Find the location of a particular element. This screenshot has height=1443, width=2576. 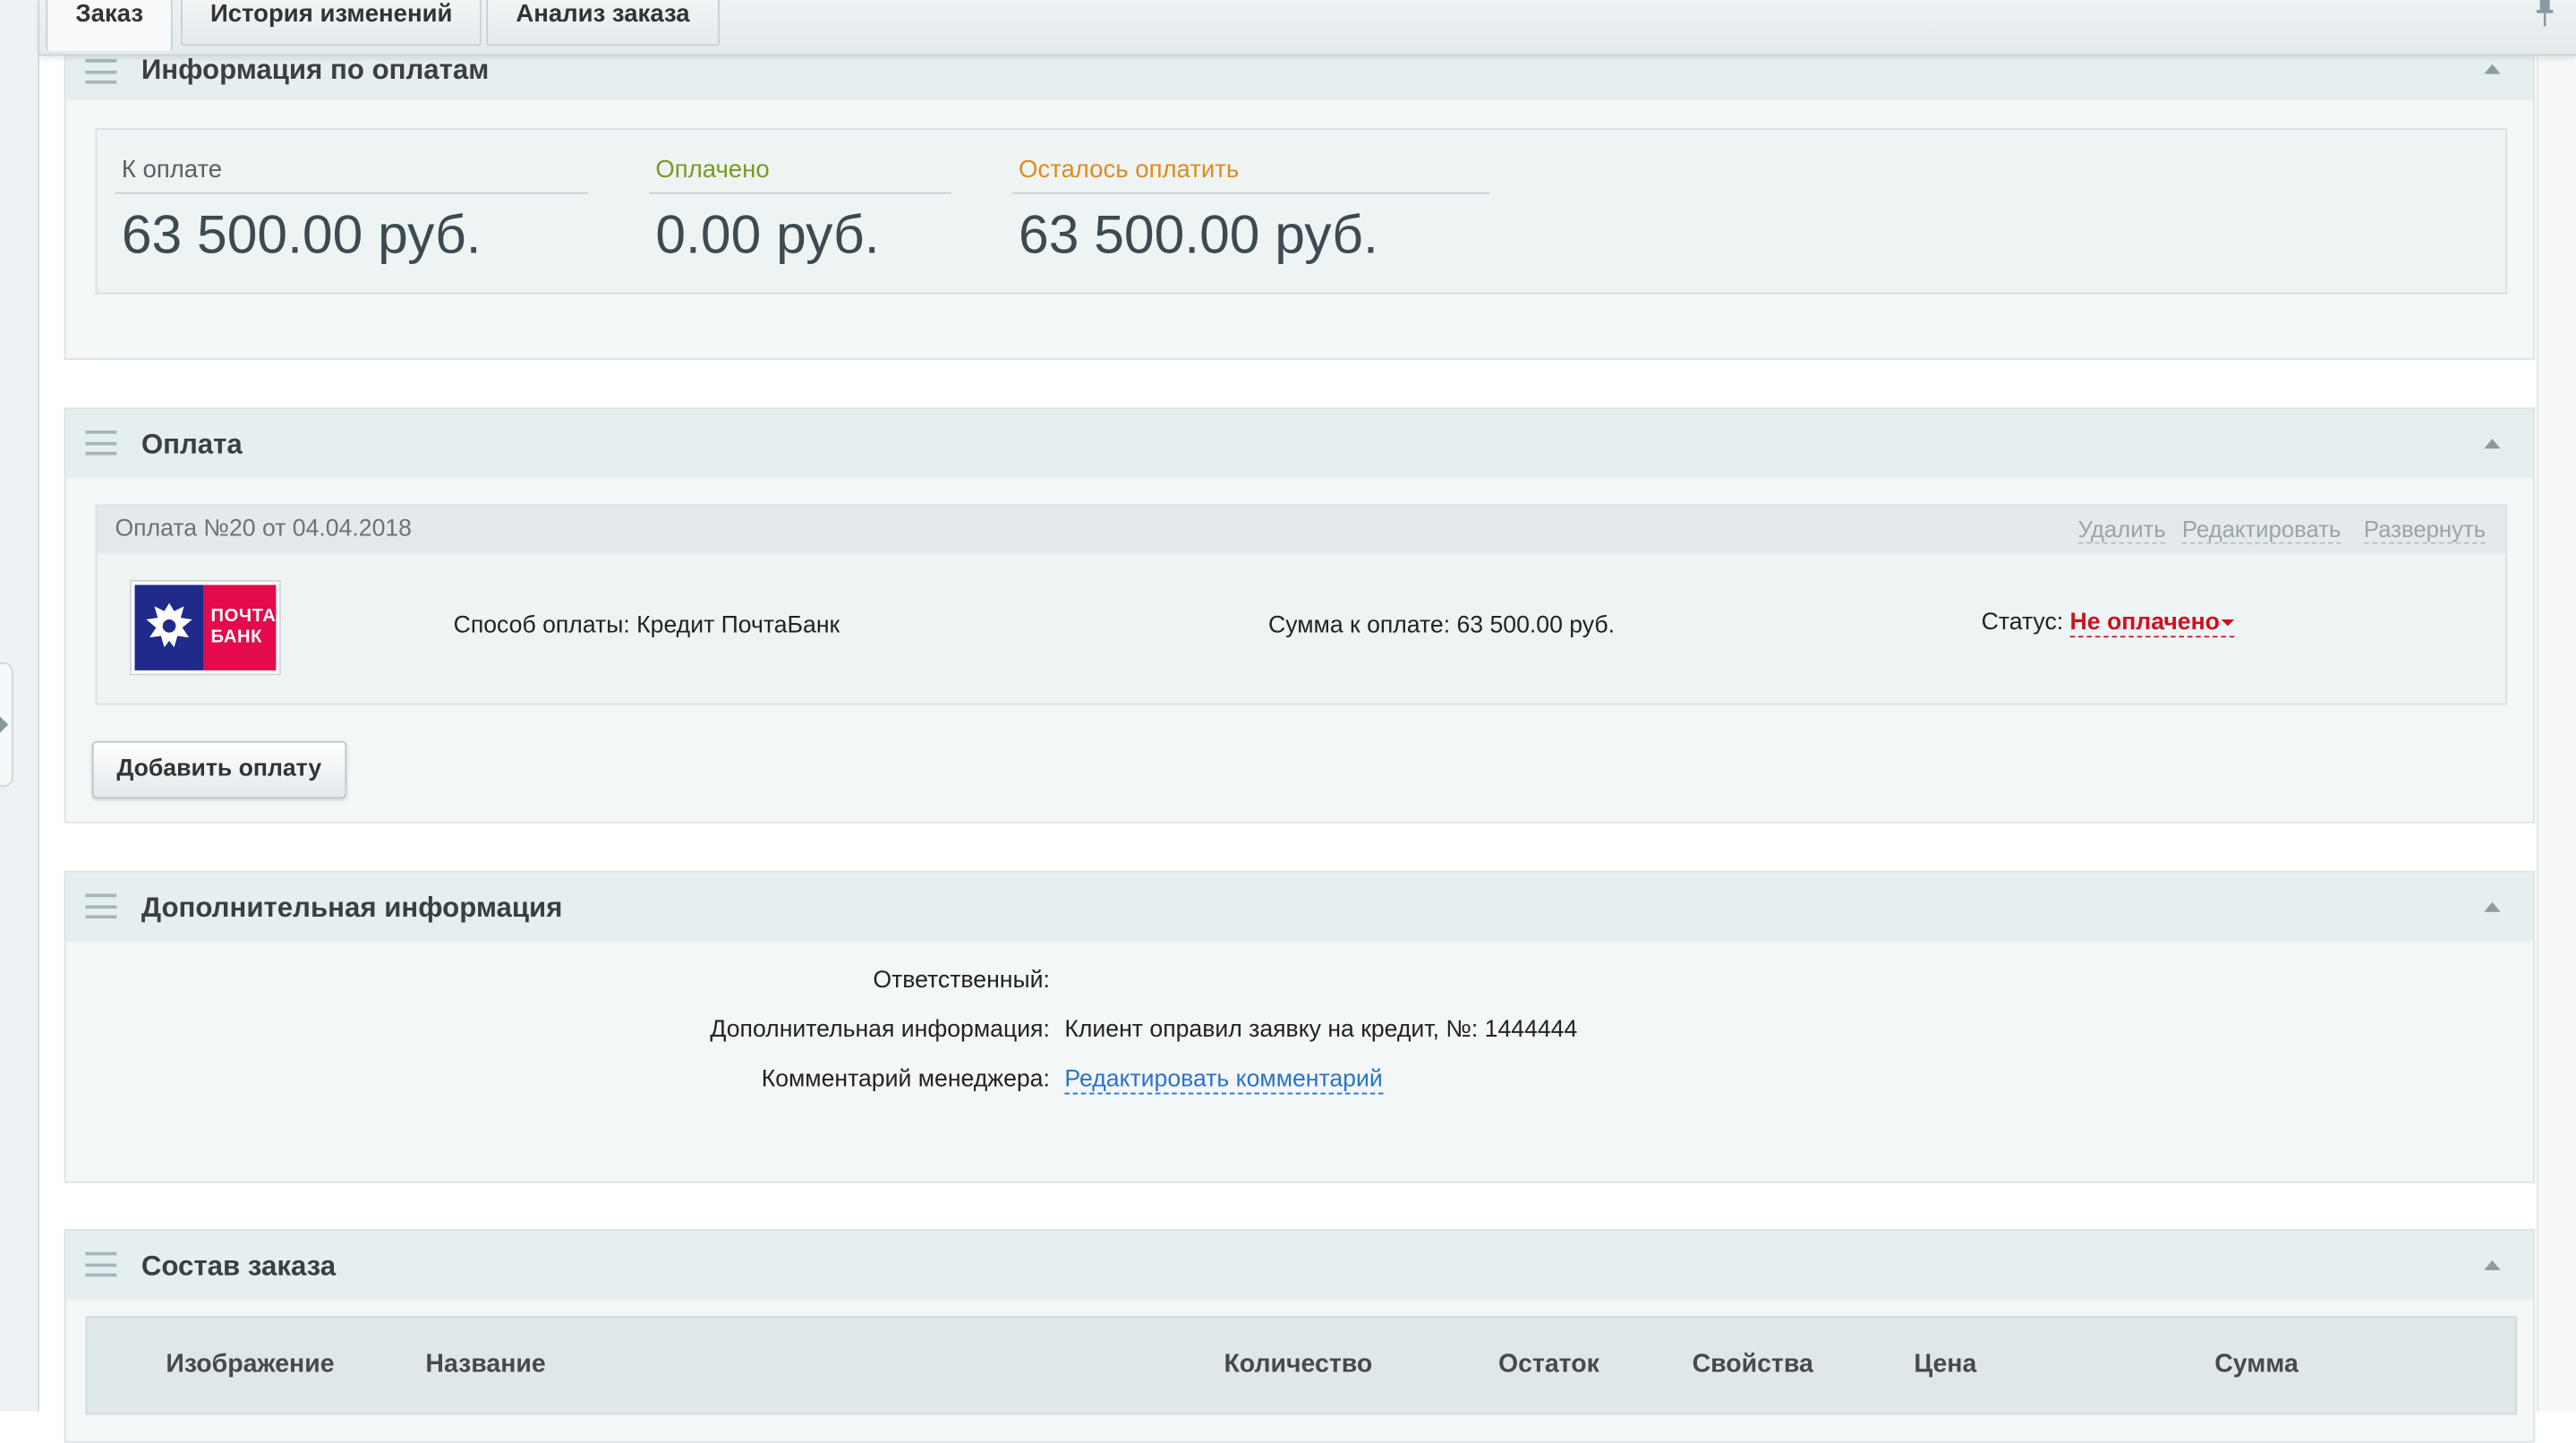

to-pay-value: 63 500.00 руб. is located at coordinates (301, 234).